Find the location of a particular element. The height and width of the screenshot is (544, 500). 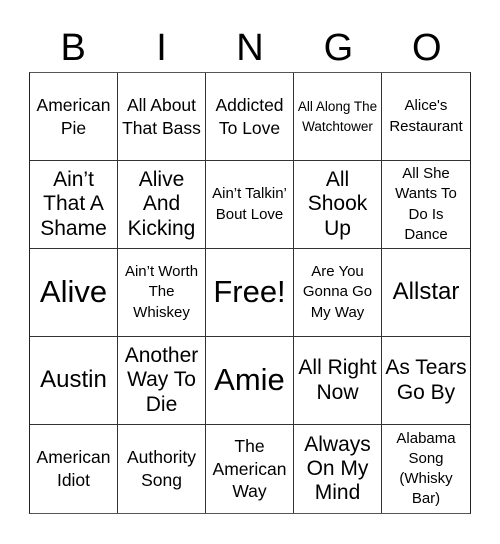

bingo-cell: American Idiot is located at coordinates (74, 469).